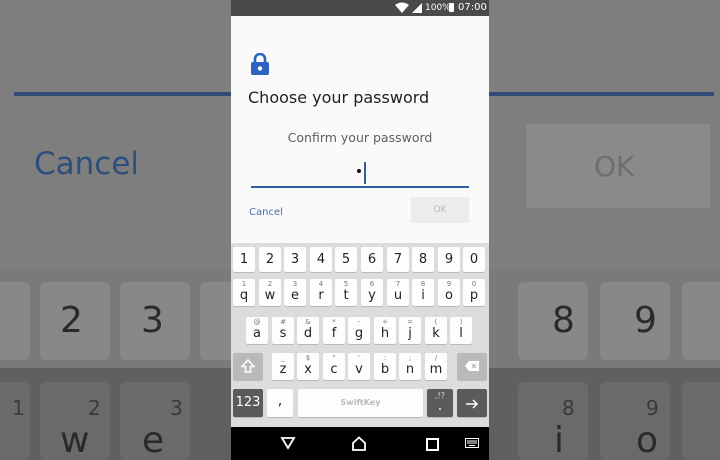  I want to click on key-g: -g, so click(359, 330).